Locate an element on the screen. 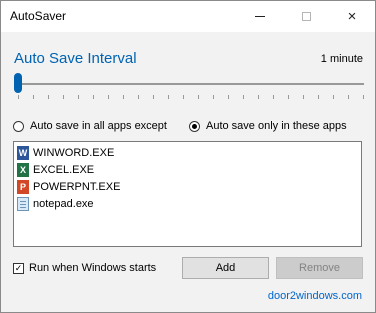  slider-track is located at coordinates (189, 84).